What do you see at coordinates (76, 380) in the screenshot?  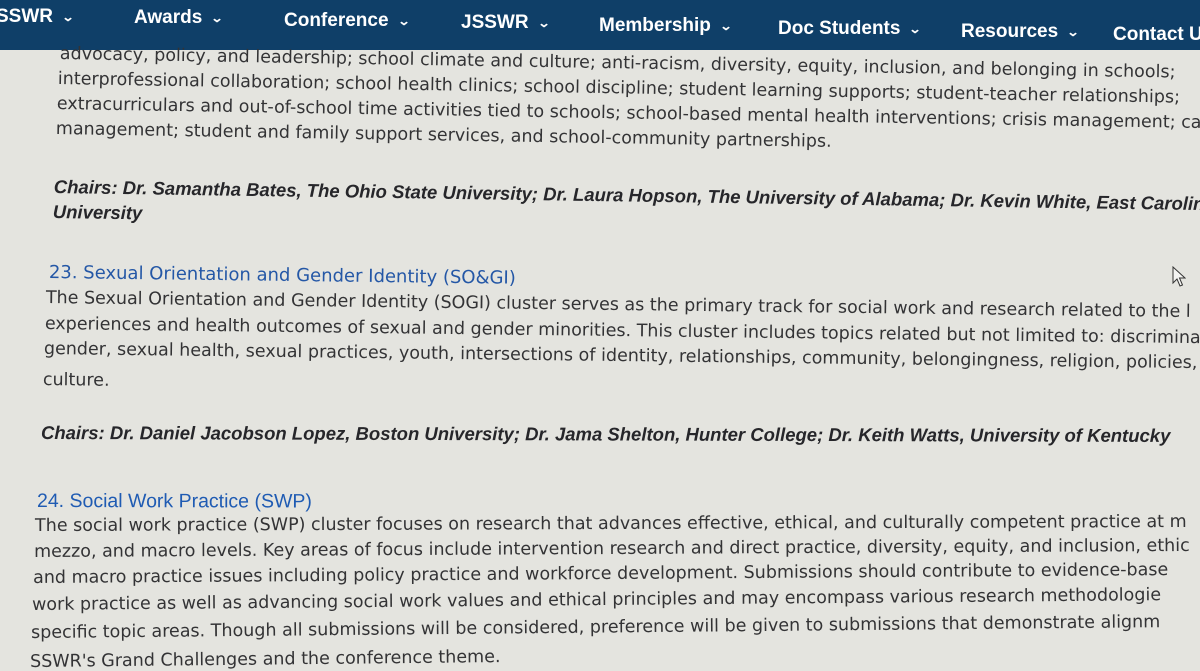 I see `section-23-description-line: culture.` at bounding box center [76, 380].